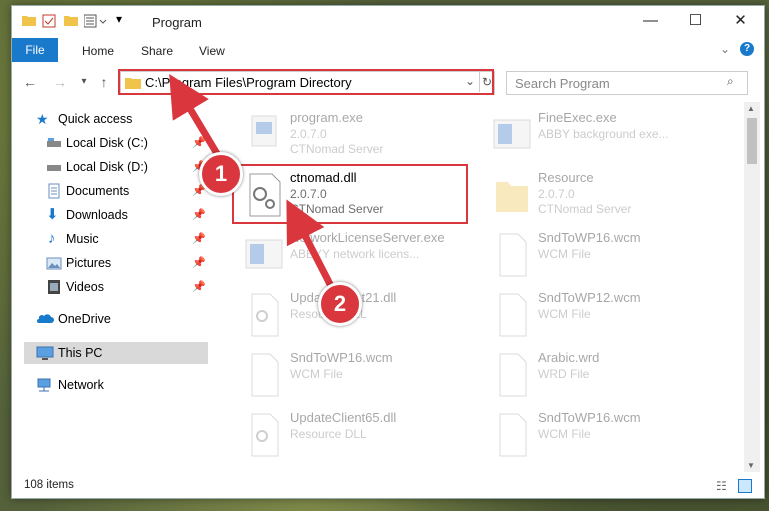  I want to click on arrow-to-dll-file, so click(312, 246).